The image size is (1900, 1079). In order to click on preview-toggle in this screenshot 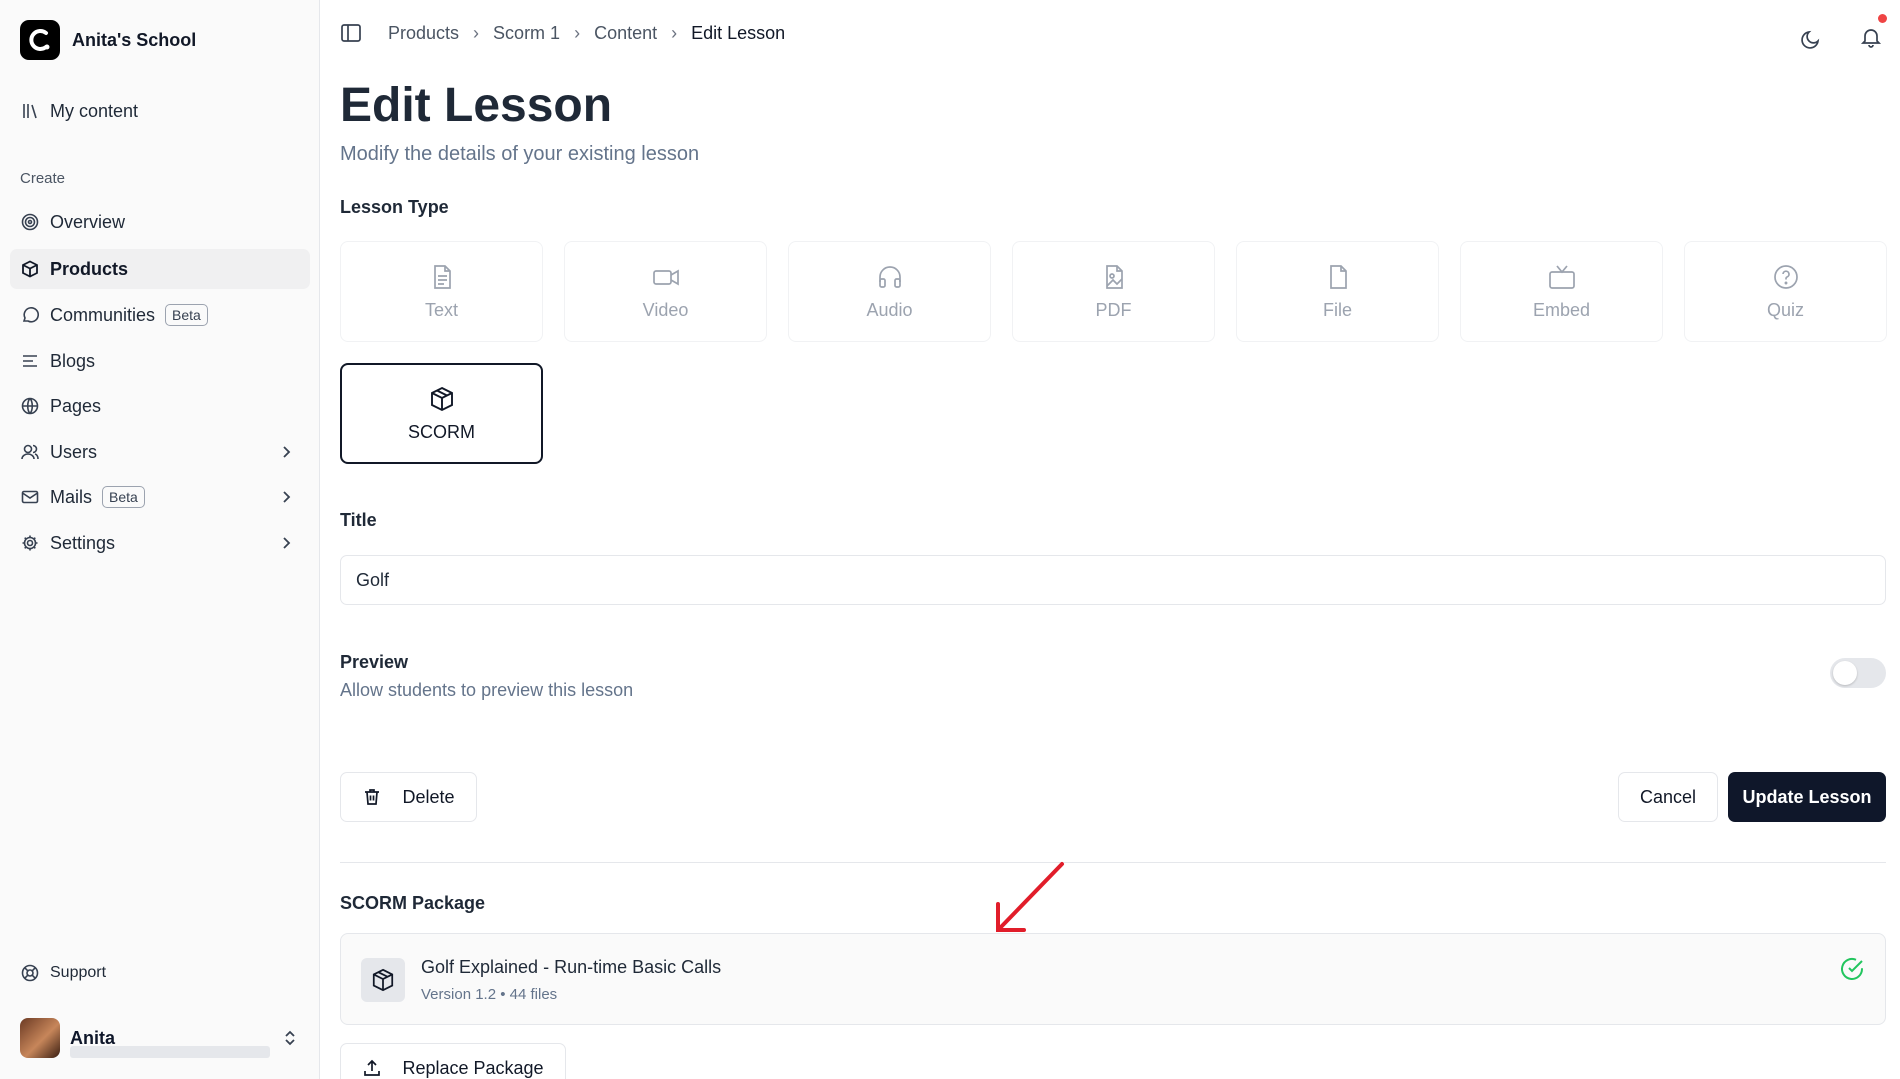, I will do `click(1858, 673)`.